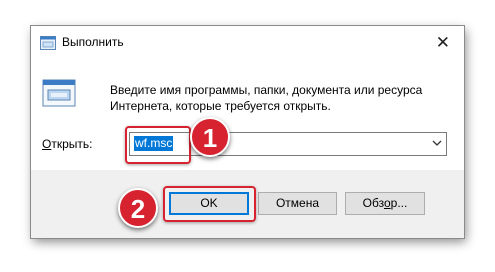  Describe the element at coordinates (437, 145) in the screenshot. I see `chevron-down-icon` at that location.